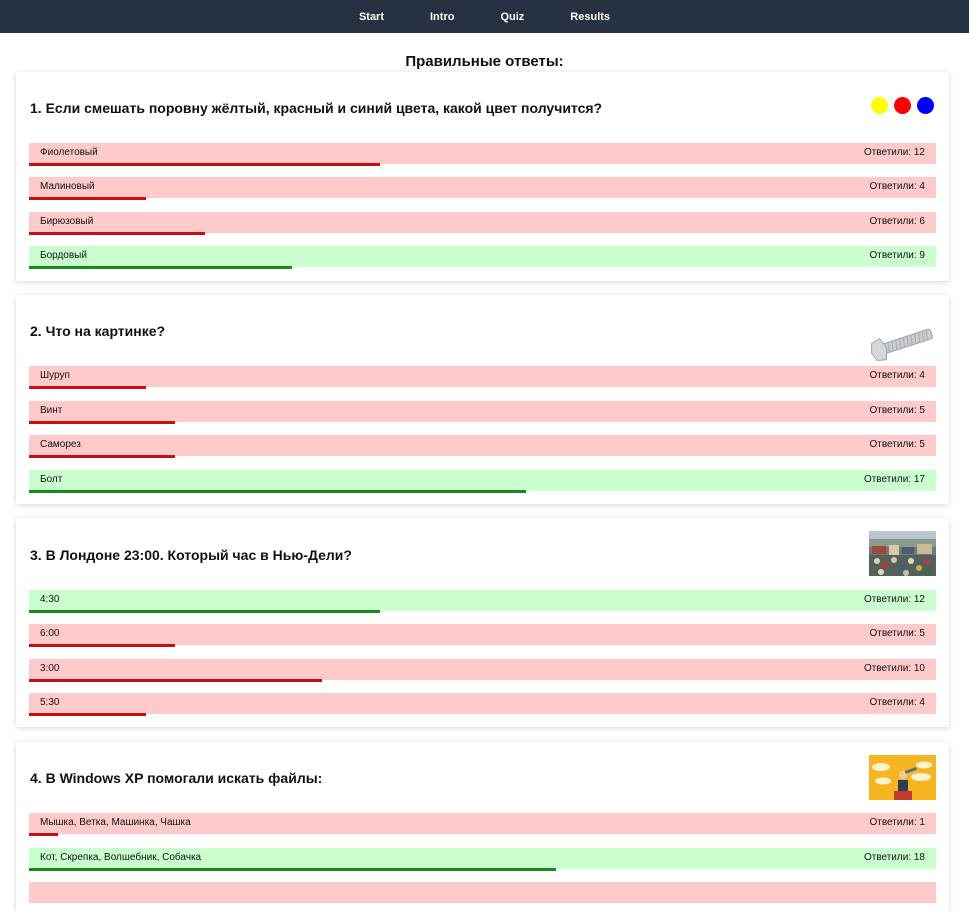 This screenshot has width=969, height=912. I want to click on answer-label: 5:30, so click(50, 702).